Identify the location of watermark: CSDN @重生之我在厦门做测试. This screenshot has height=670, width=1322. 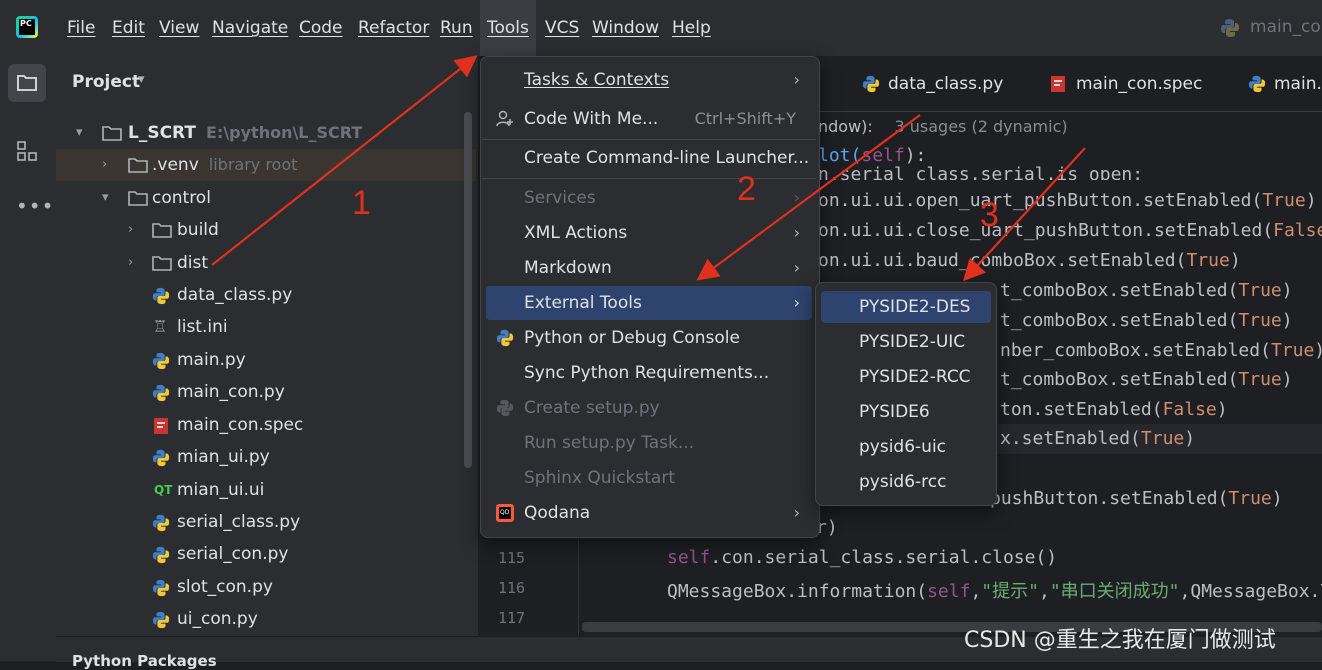
(1120, 640).